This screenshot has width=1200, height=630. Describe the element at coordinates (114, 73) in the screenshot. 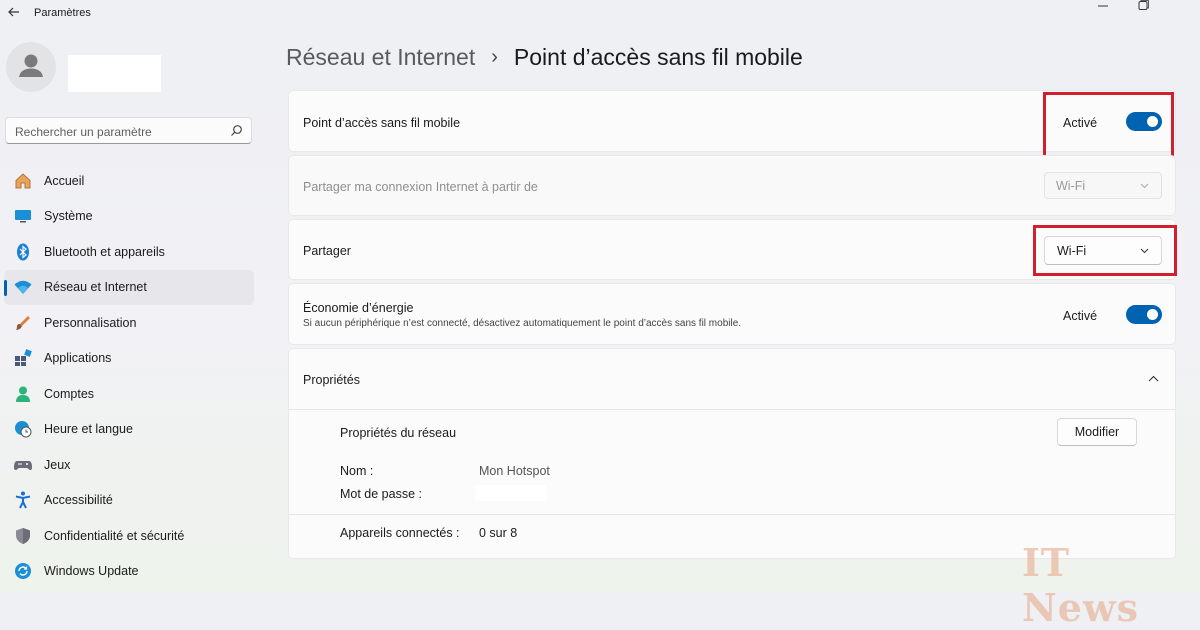

I see `user-name-redacted` at that location.